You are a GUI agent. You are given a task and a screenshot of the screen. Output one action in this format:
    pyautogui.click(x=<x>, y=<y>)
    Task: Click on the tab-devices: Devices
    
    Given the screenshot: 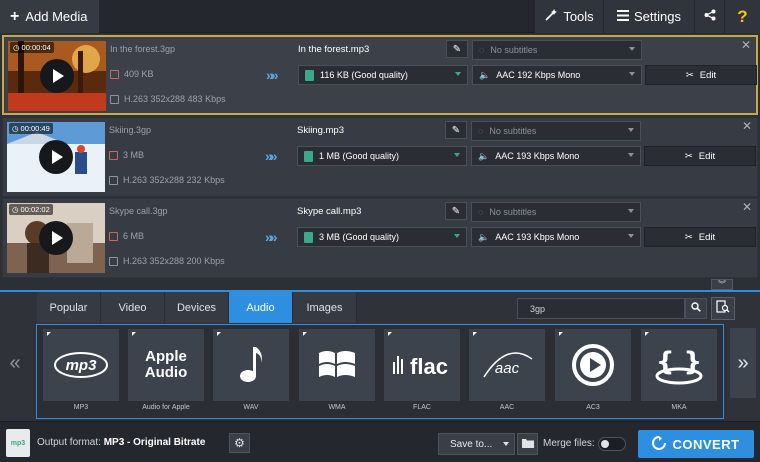 What is the action you would take?
    pyautogui.click(x=197, y=307)
    